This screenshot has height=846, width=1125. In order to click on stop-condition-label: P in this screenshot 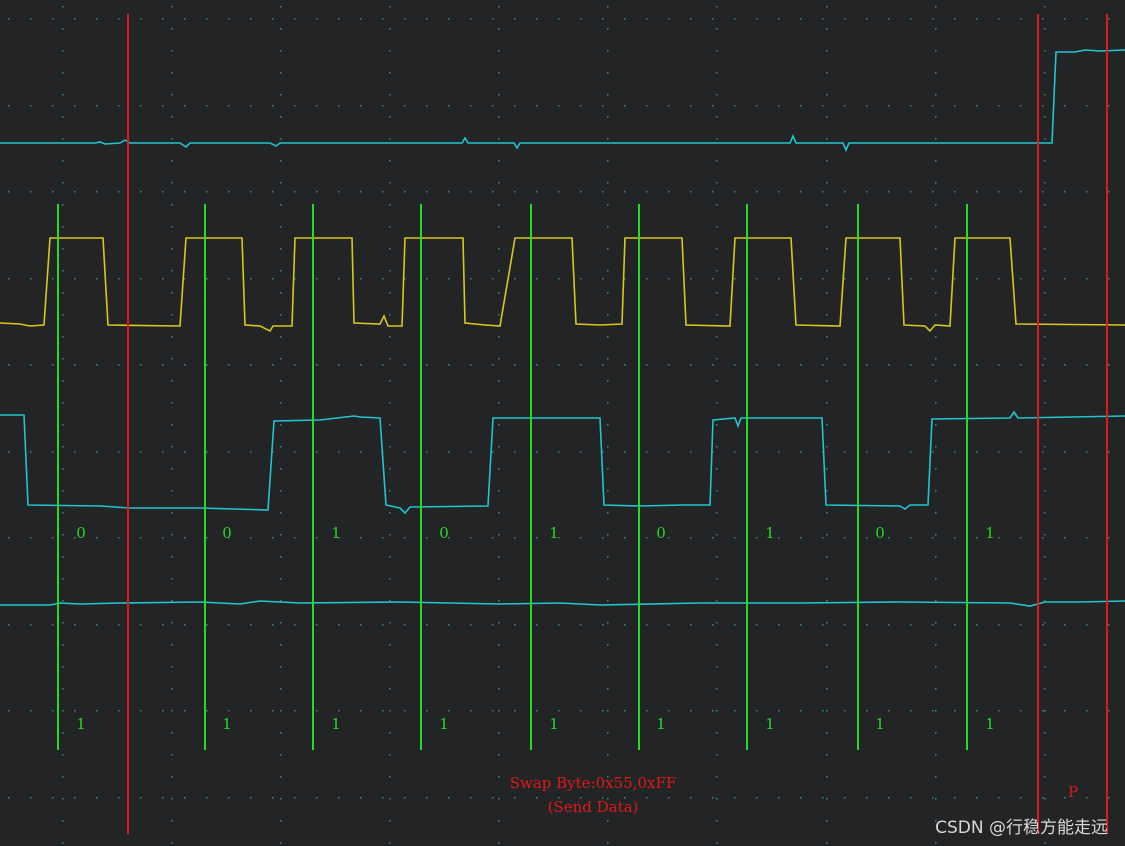, I will do `click(1073, 792)`.